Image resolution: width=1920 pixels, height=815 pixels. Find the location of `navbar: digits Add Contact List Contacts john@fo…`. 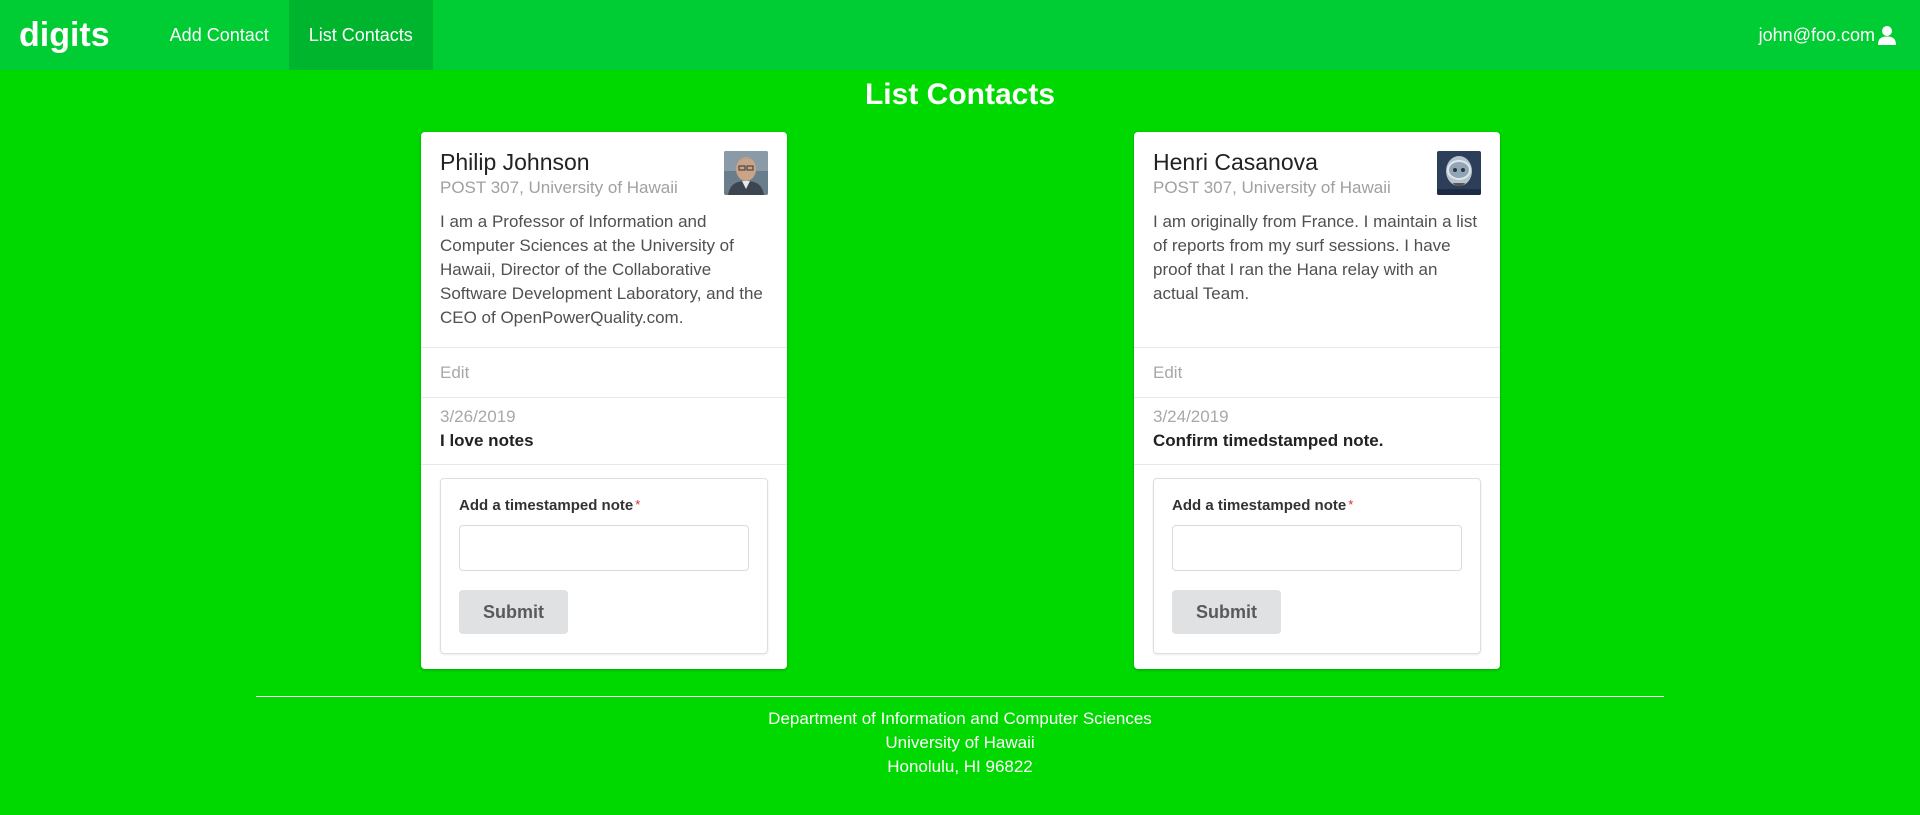

navbar: digits Add Contact List Contacts john@fo… is located at coordinates (960, 35).